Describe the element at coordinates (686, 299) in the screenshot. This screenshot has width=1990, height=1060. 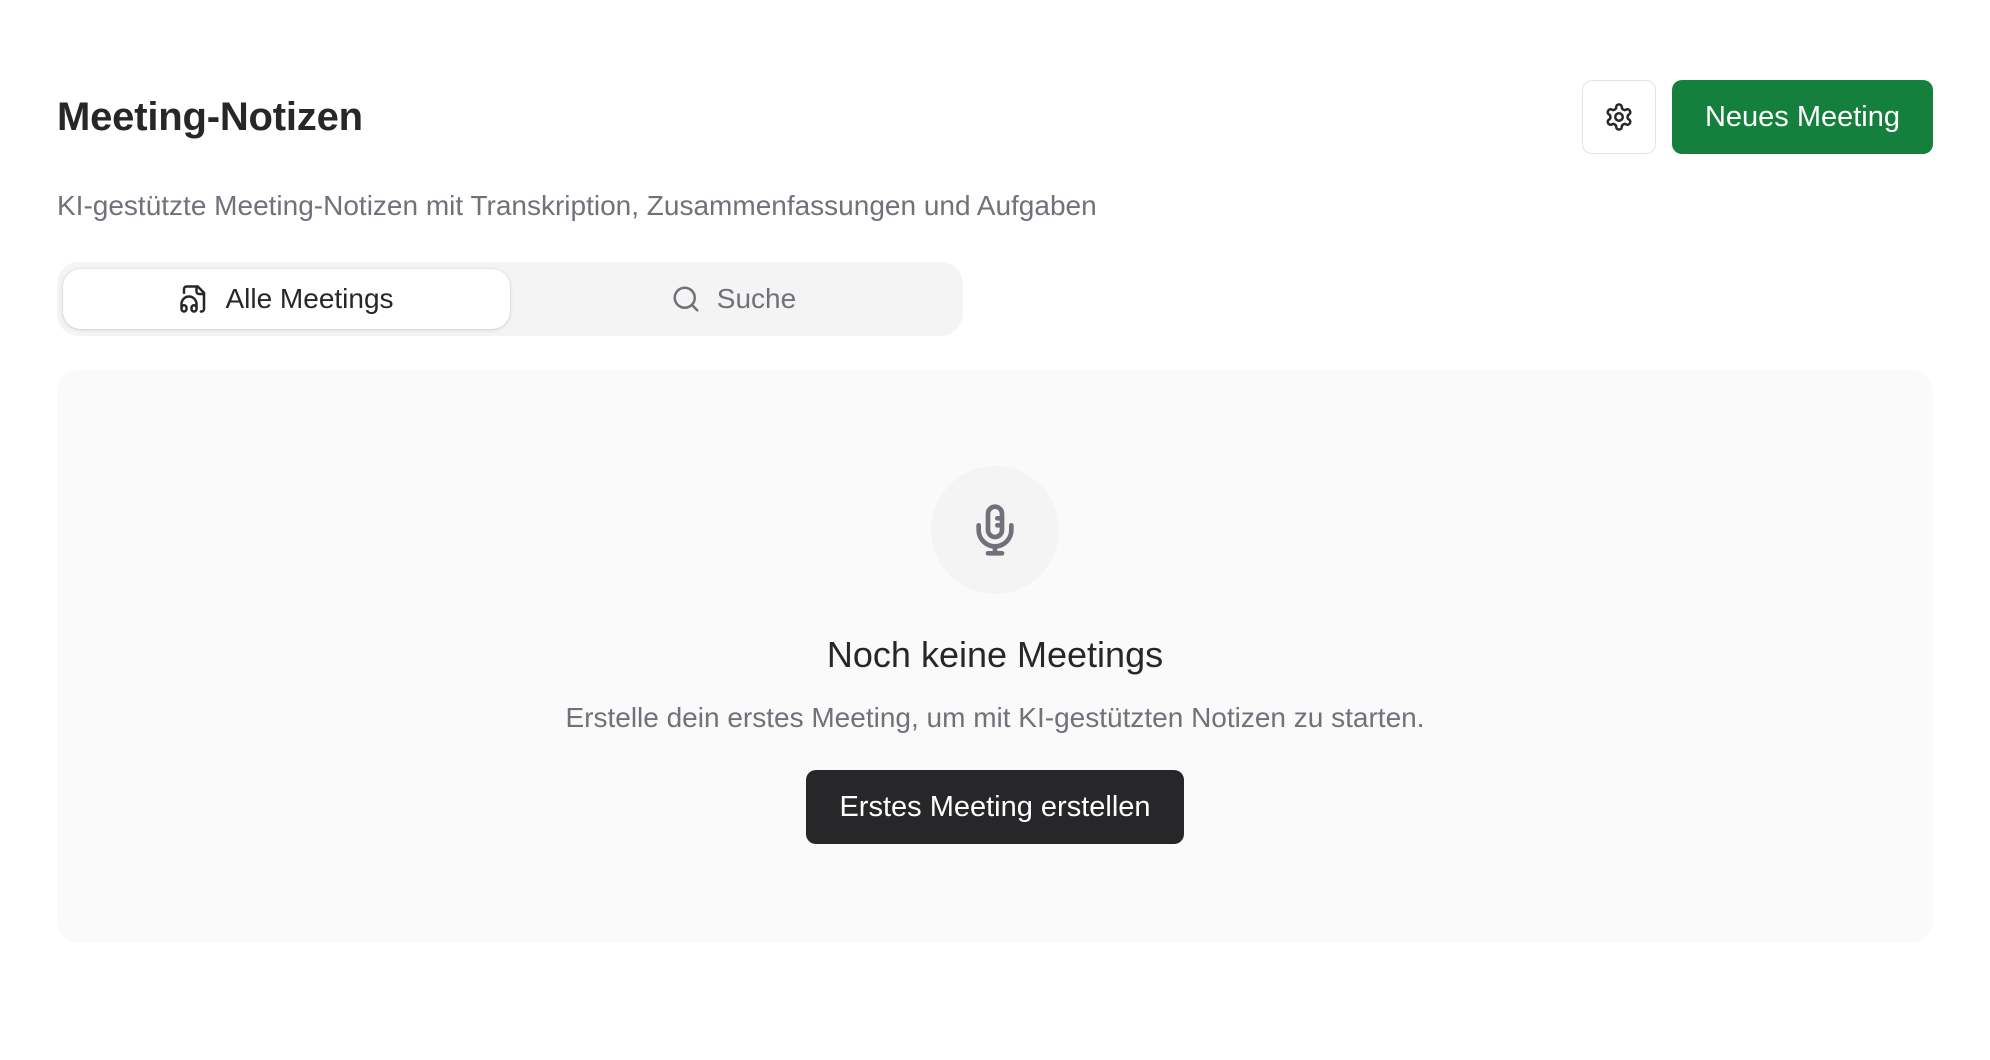
I see `search-icon` at that location.